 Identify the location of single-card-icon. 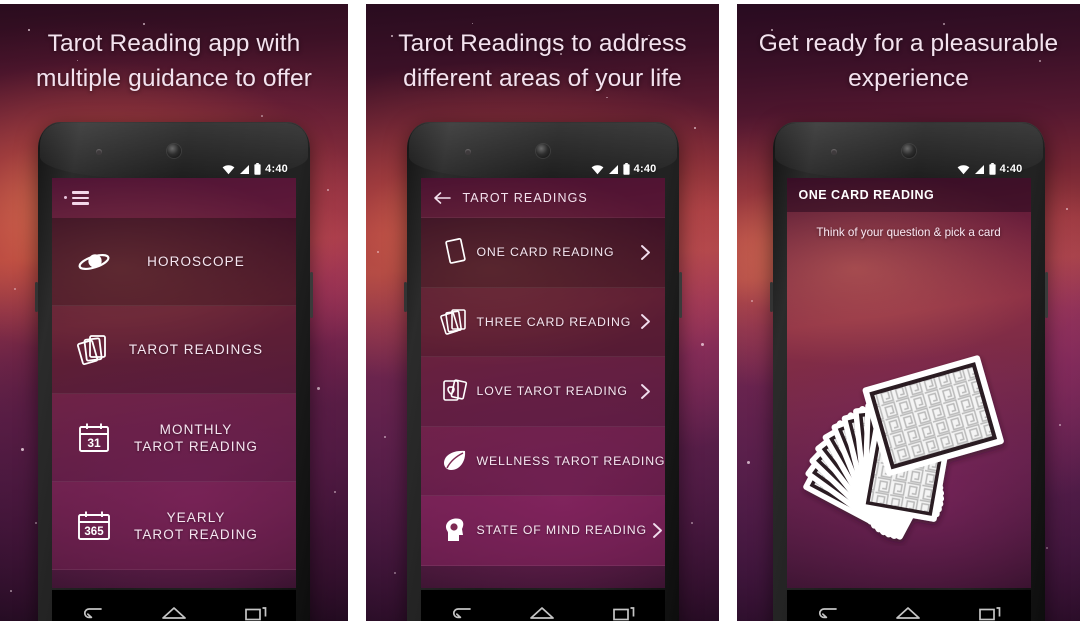
(455, 252).